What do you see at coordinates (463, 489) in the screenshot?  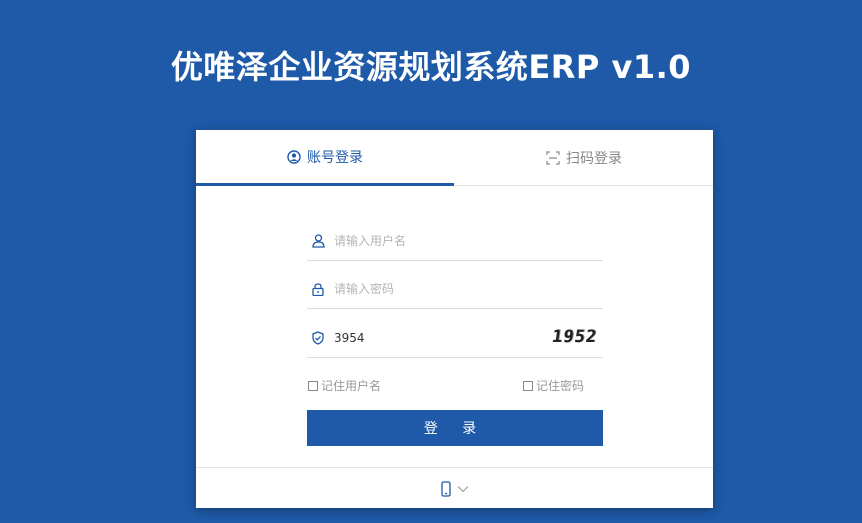 I see `chevron-down-icon` at bounding box center [463, 489].